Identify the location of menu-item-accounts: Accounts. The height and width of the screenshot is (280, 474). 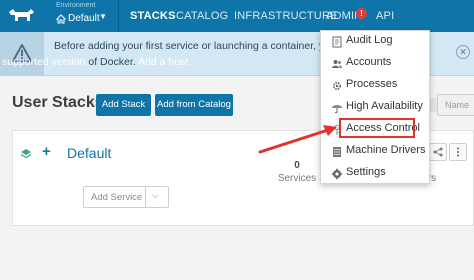
(376, 64).